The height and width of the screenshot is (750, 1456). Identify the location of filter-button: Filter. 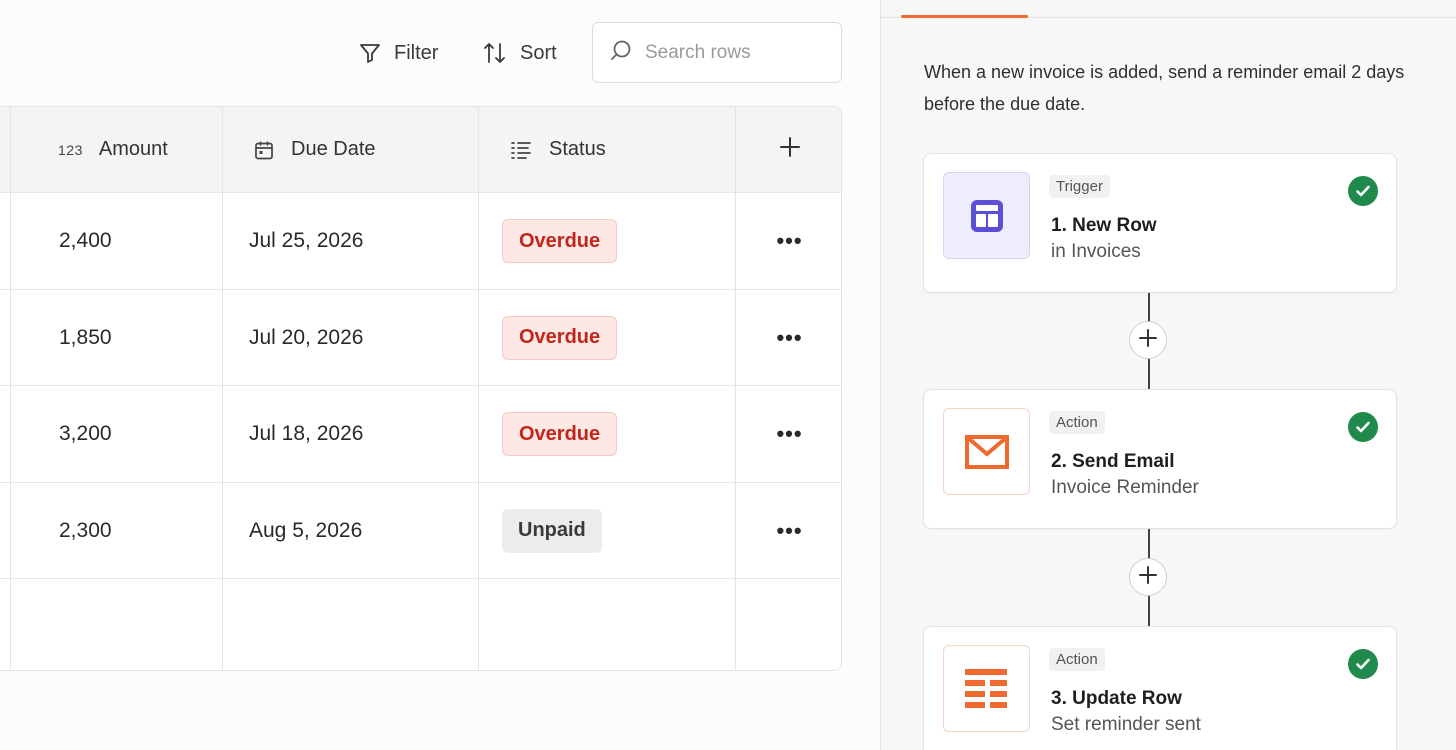
(398, 53).